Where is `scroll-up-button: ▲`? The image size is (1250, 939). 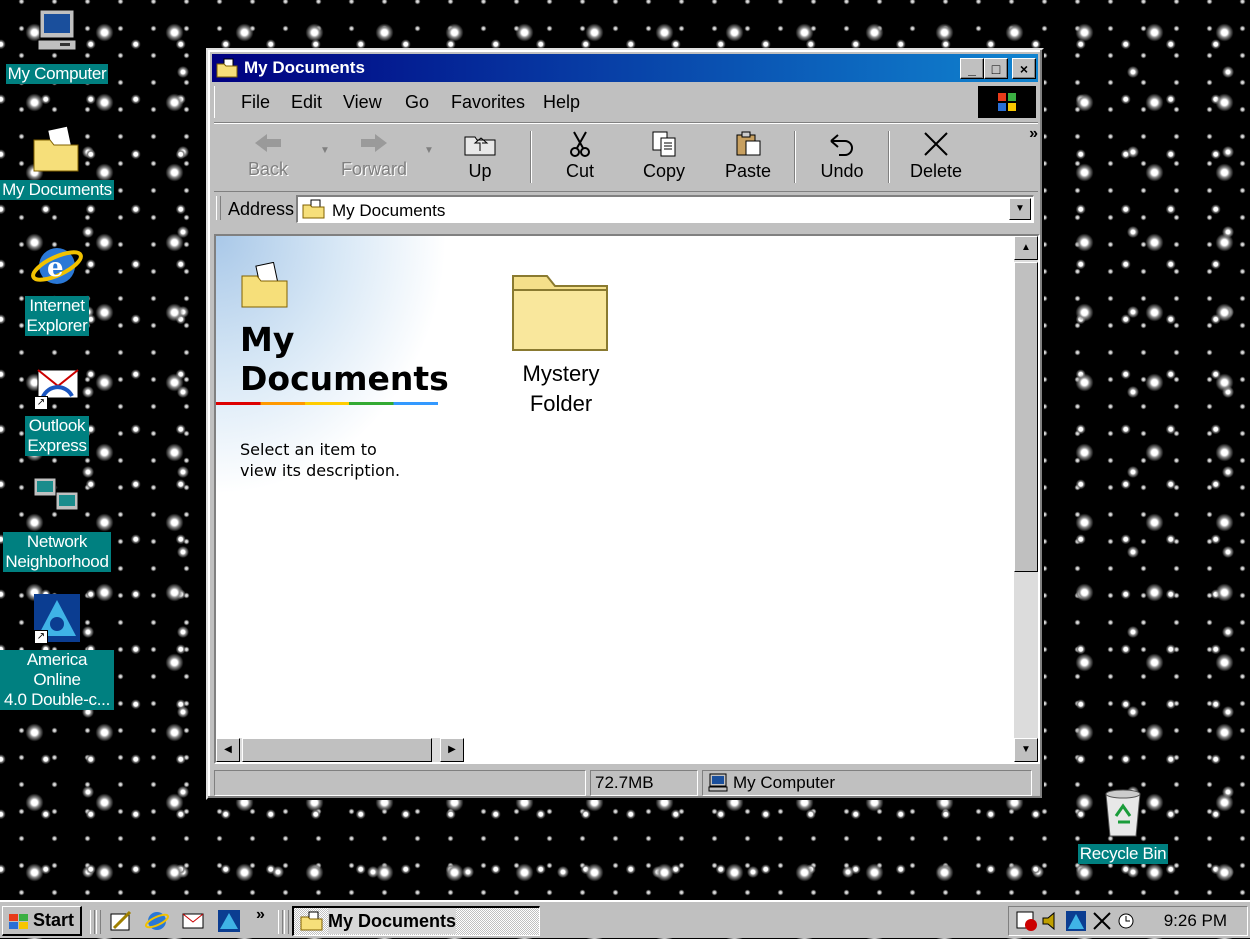
scroll-up-button: ▲ is located at coordinates (1026, 248).